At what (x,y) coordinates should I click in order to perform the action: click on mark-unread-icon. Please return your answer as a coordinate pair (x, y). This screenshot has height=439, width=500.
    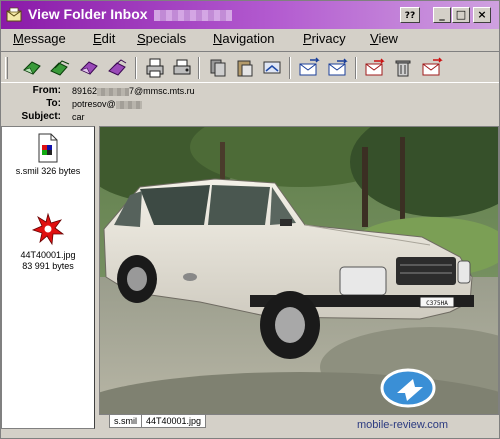
    Looking at the image, I should click on (432, 68).